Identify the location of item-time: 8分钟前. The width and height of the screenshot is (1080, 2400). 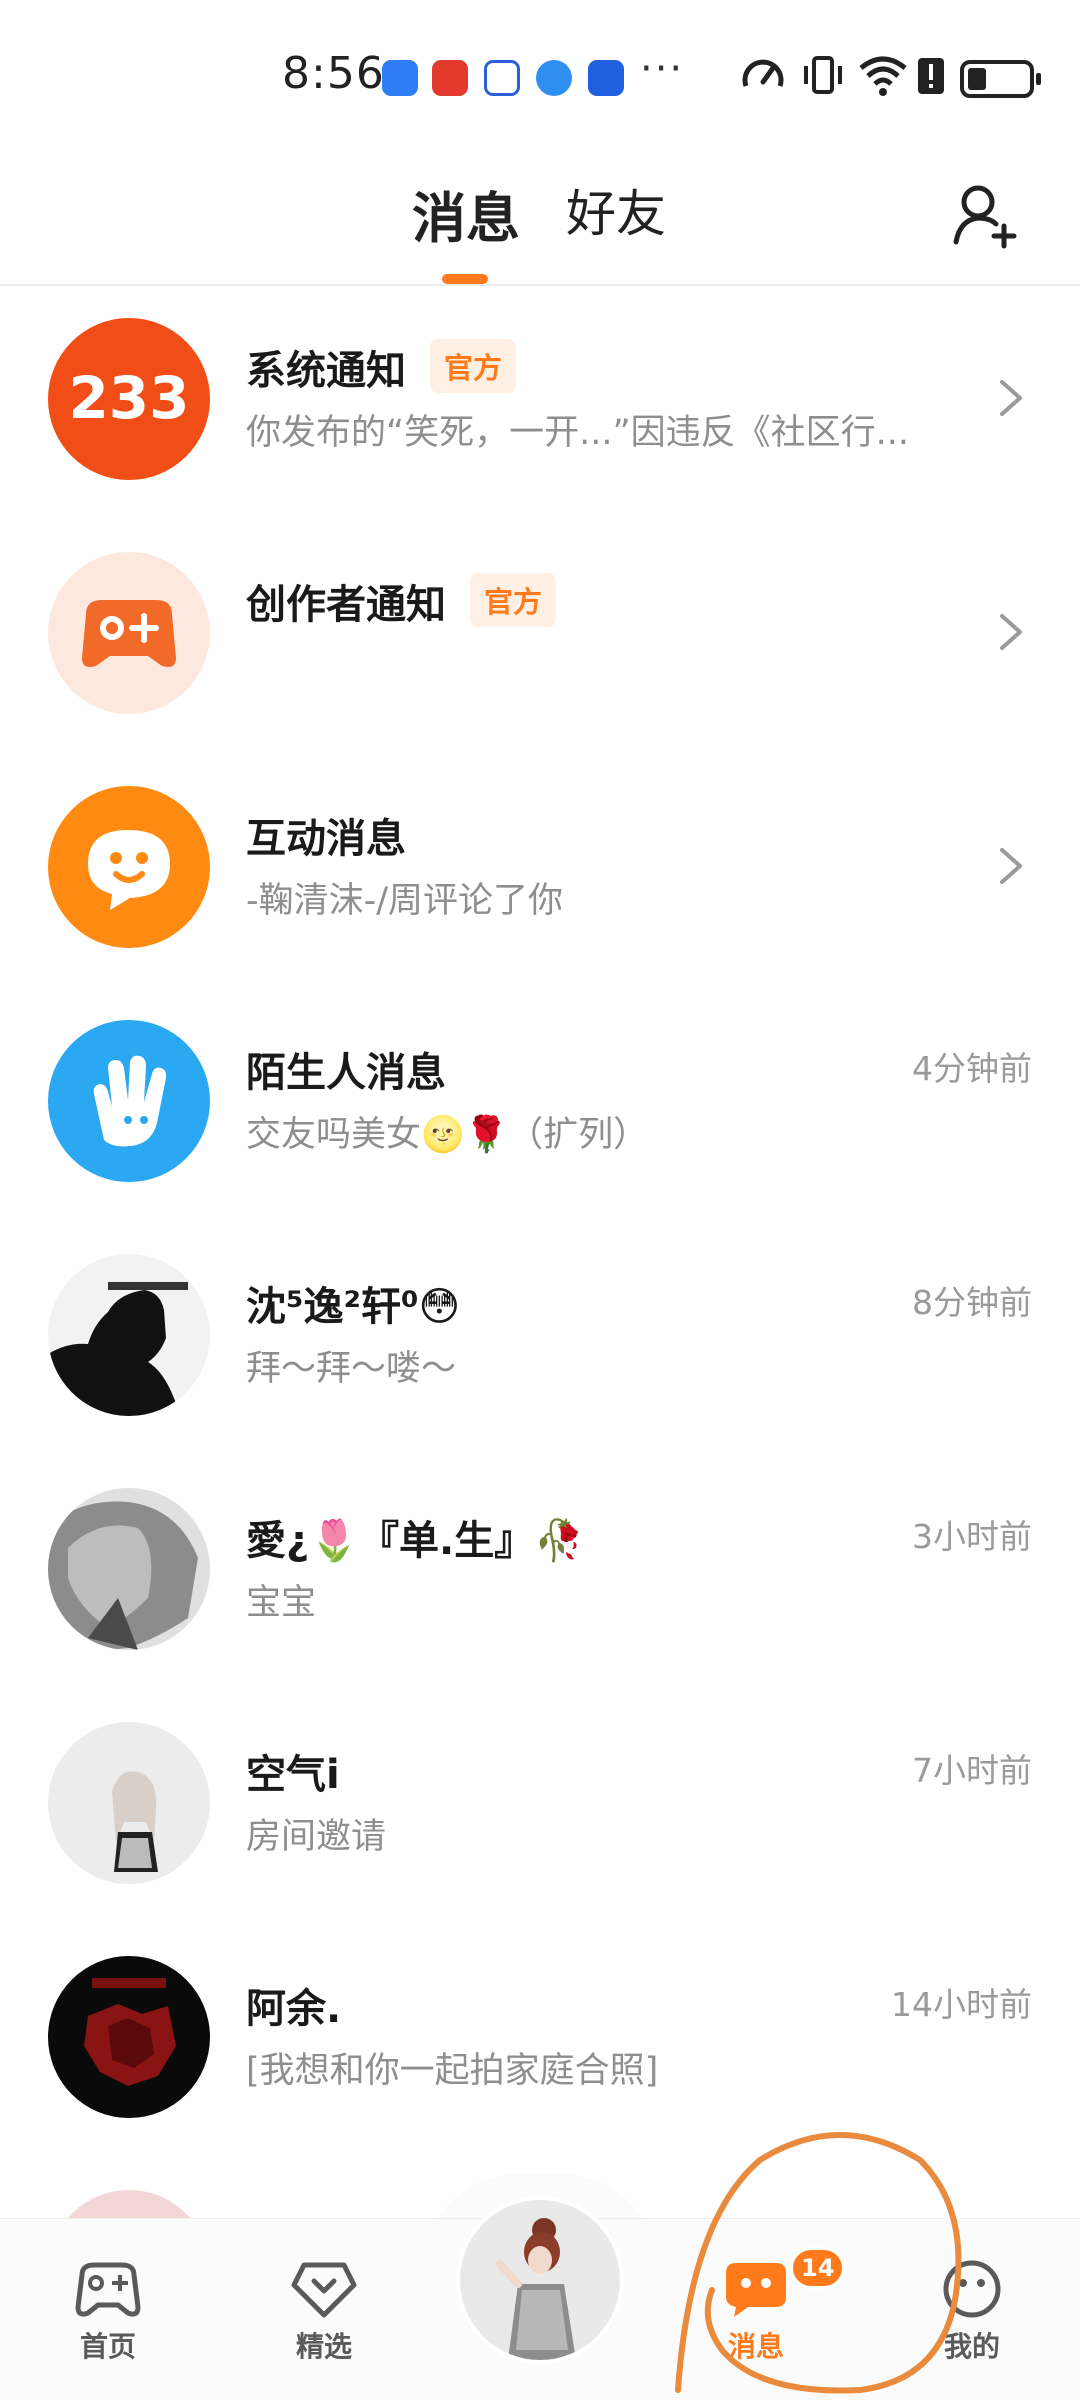
(972, 1302).